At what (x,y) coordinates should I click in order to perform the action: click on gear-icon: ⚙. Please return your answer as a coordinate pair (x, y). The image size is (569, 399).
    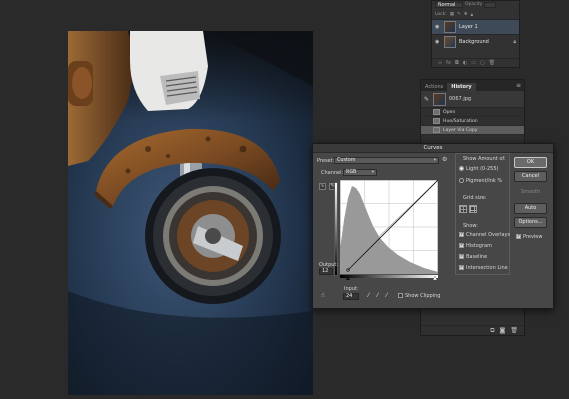
    Looking at the image, I should click on (444, 159).